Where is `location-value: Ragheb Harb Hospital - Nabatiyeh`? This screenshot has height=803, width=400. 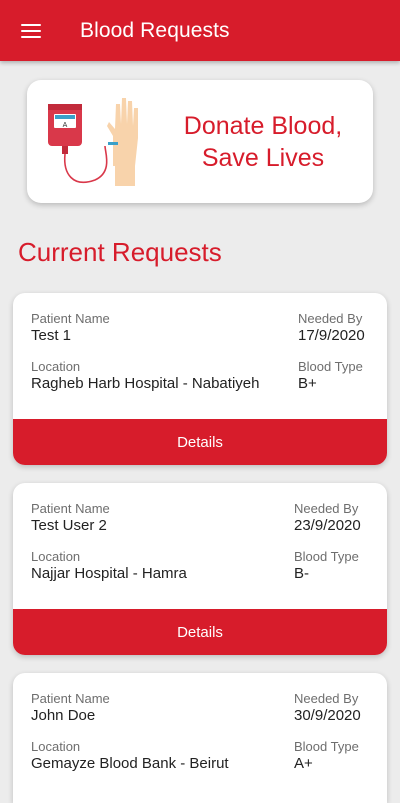
location-value: Ragheb Harb Hospital - Nabatiyeh is located at coordinates (145, 383).